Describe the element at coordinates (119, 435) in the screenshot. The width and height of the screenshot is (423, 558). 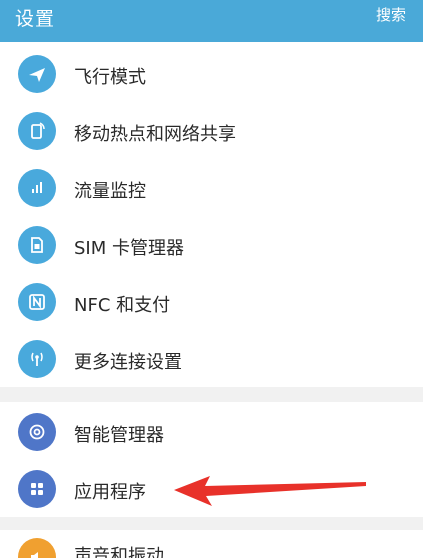
I see `settings-item-label: 智能管理器` at that location.